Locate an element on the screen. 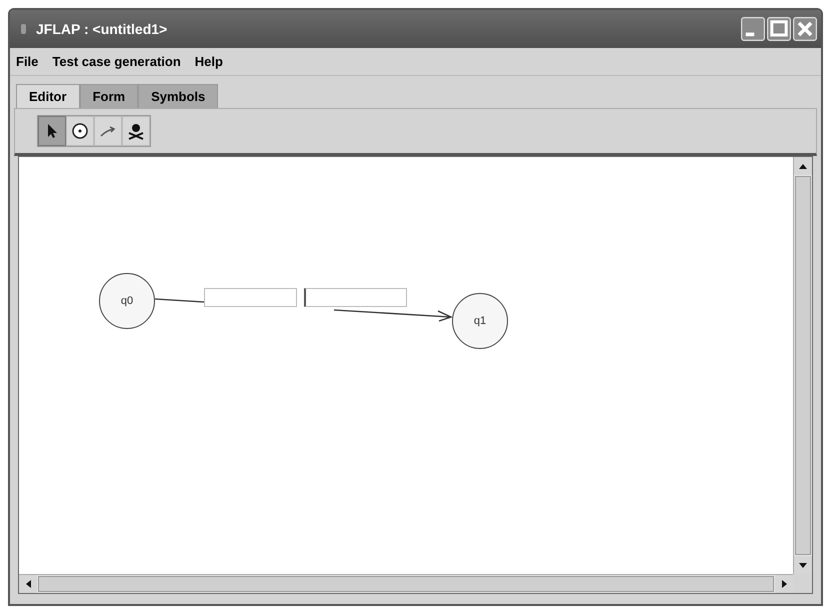 The height and width of the screenshot is (613, 829). tab: Symbols is located at coordinates (178, 96).